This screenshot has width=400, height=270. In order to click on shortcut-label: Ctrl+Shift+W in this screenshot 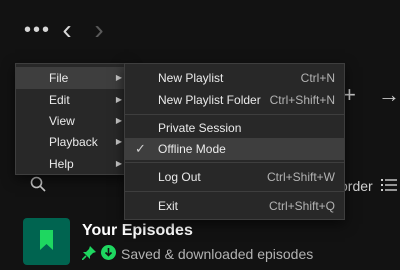, I will do `click(300, 177)`.